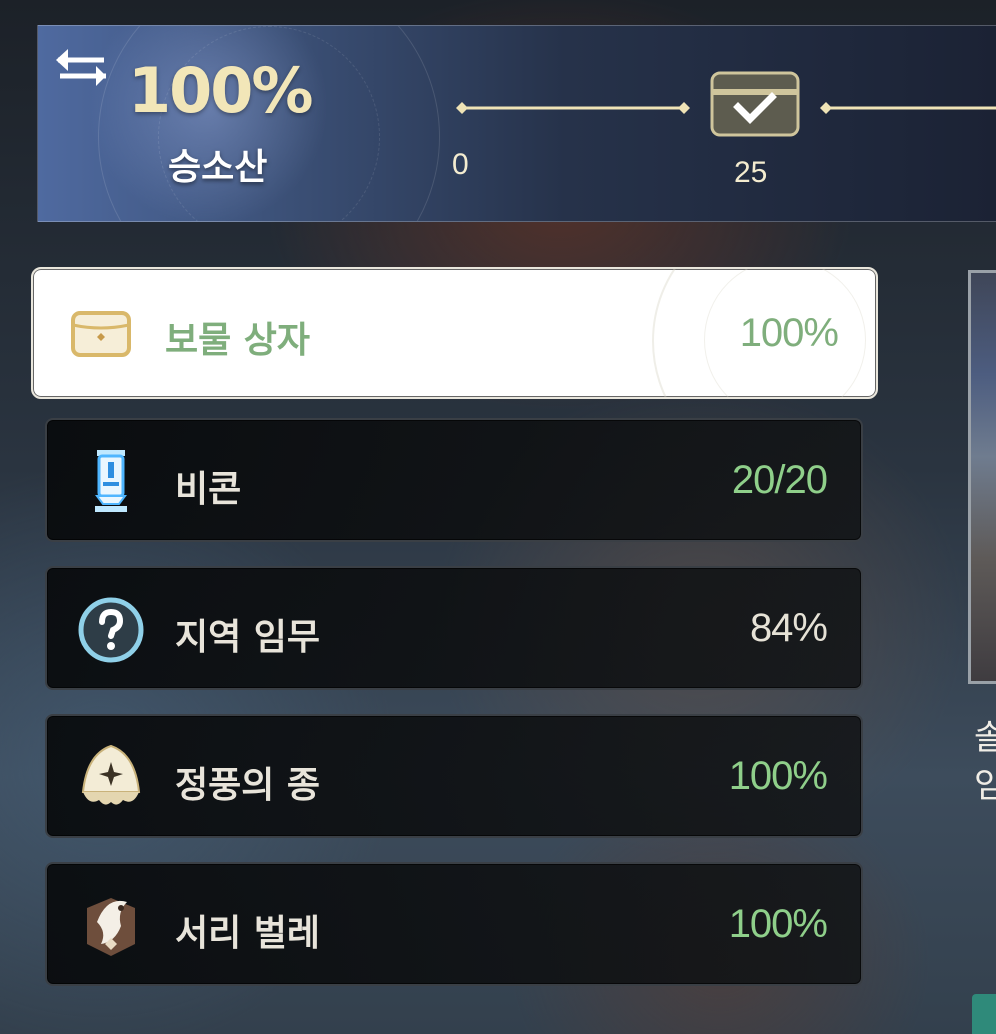  I want to click on progress-tick-label: 0, so click(460, 164).